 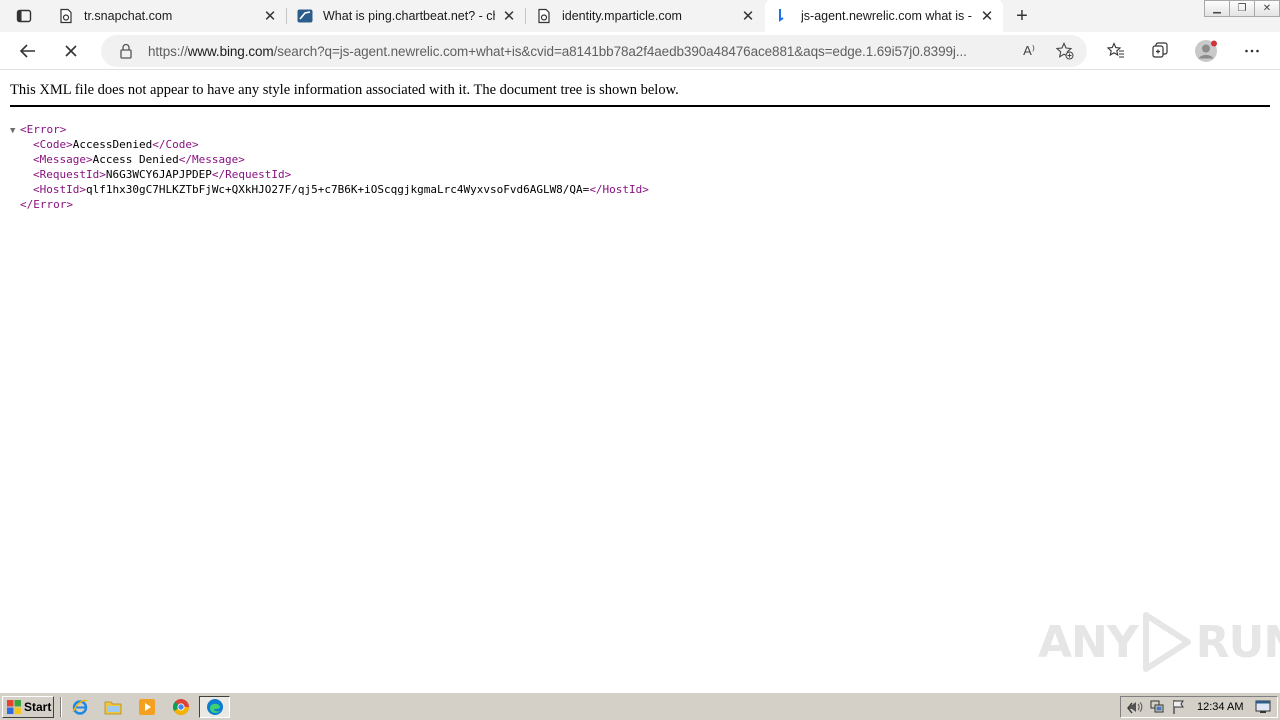 What do you see at coordinates (783, 16) in the screenshot?
I see `bing-icon` at bounding box center [783, 16].